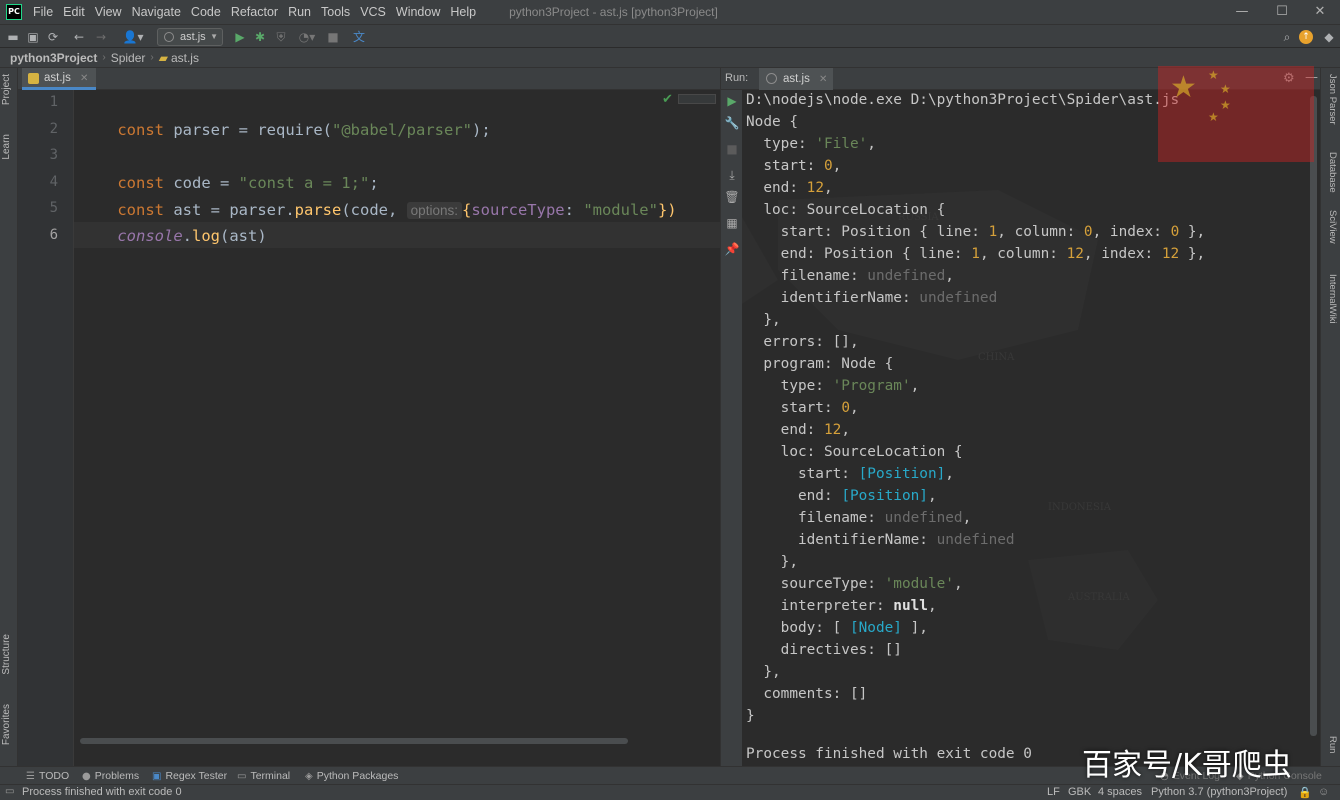 Image resolution: width=1340 pixels, height=800 pixels. Describe the element at coordinates (163, 57) in the screenshot. I see `js-file-icon: ▰` at that location.